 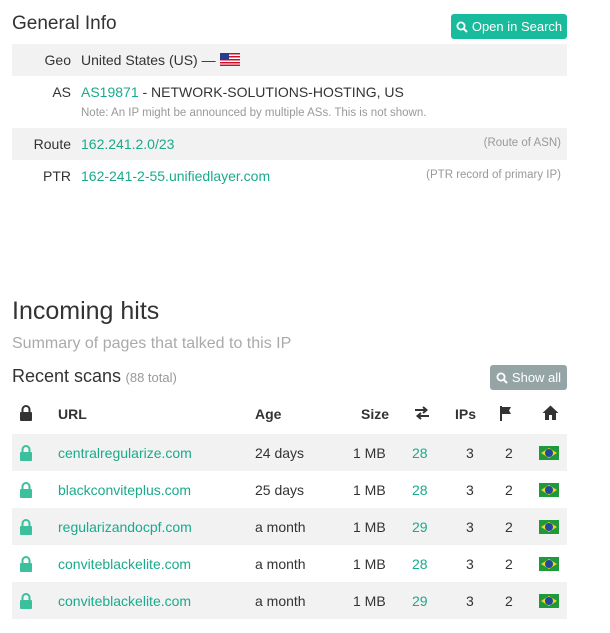 What do you see at coordinates (466, 414) in the screenshot?
I see `header-ips: IPs` at bounding box center [466, 414].